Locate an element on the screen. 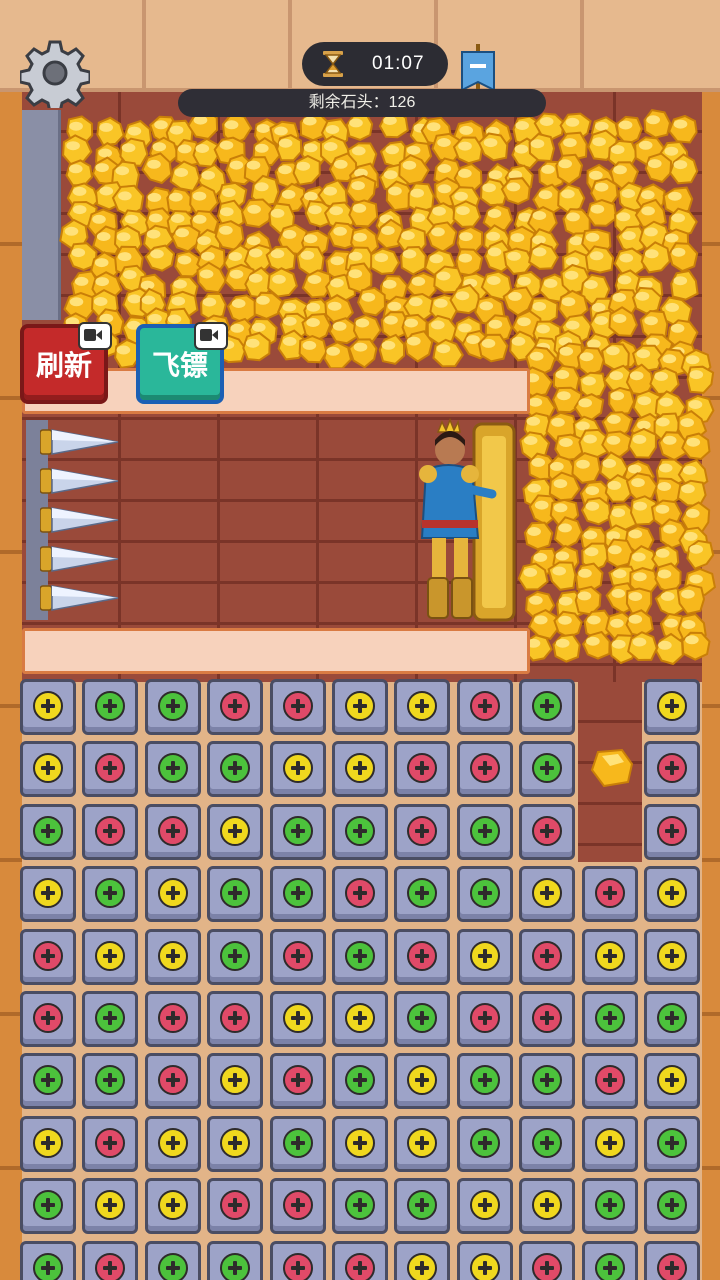 This screenshot has width=720, height=1280. gear-icon is located at coordinates (55, 73).